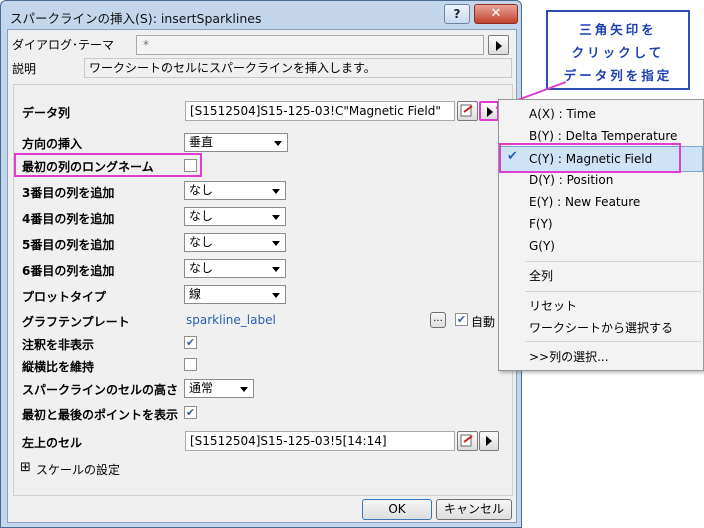 The height and width of the screenshot is (528, 704). I want to click on ok-button: OK, so click(397, 509).